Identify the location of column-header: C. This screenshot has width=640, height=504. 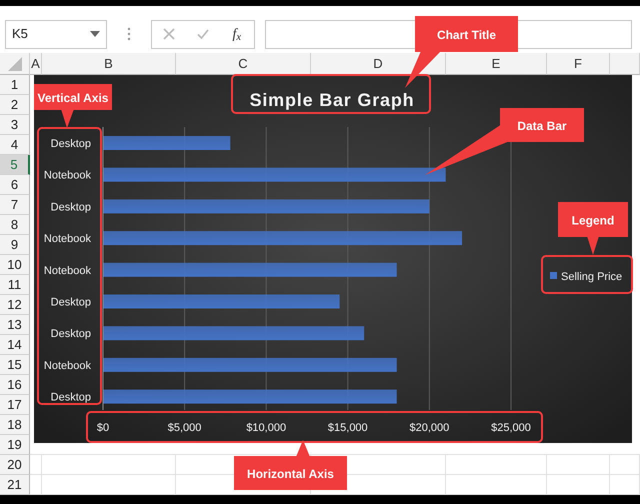
(243, 64).